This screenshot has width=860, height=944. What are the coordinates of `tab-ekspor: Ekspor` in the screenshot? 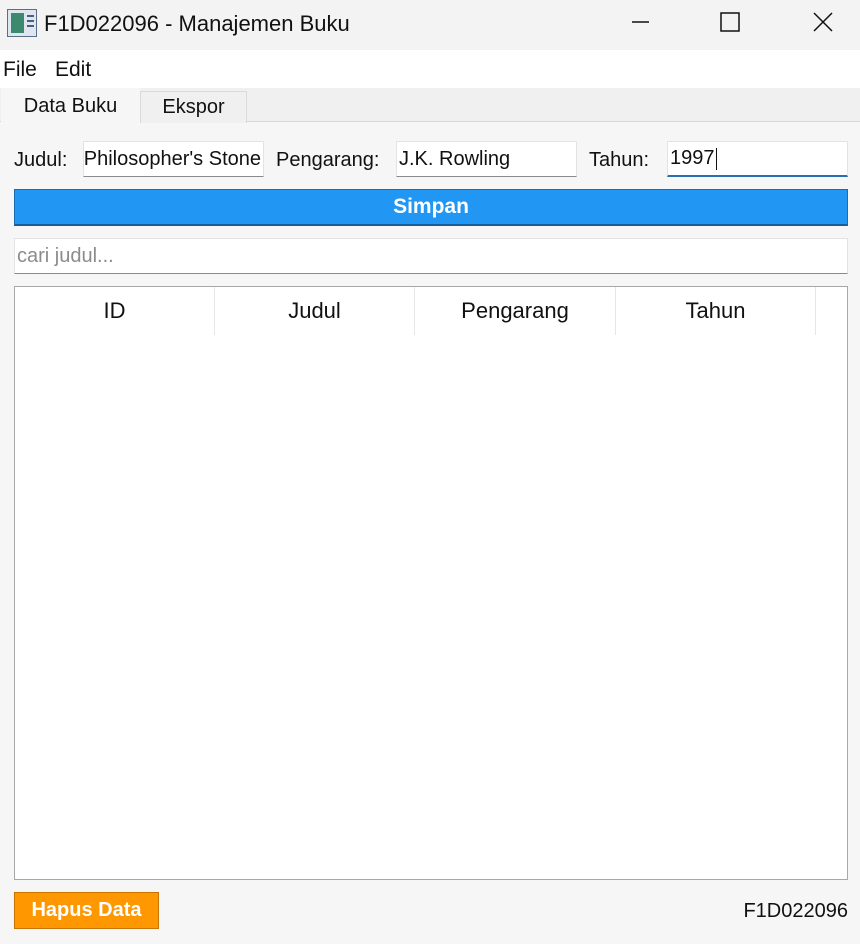 It's located at (193, 107).